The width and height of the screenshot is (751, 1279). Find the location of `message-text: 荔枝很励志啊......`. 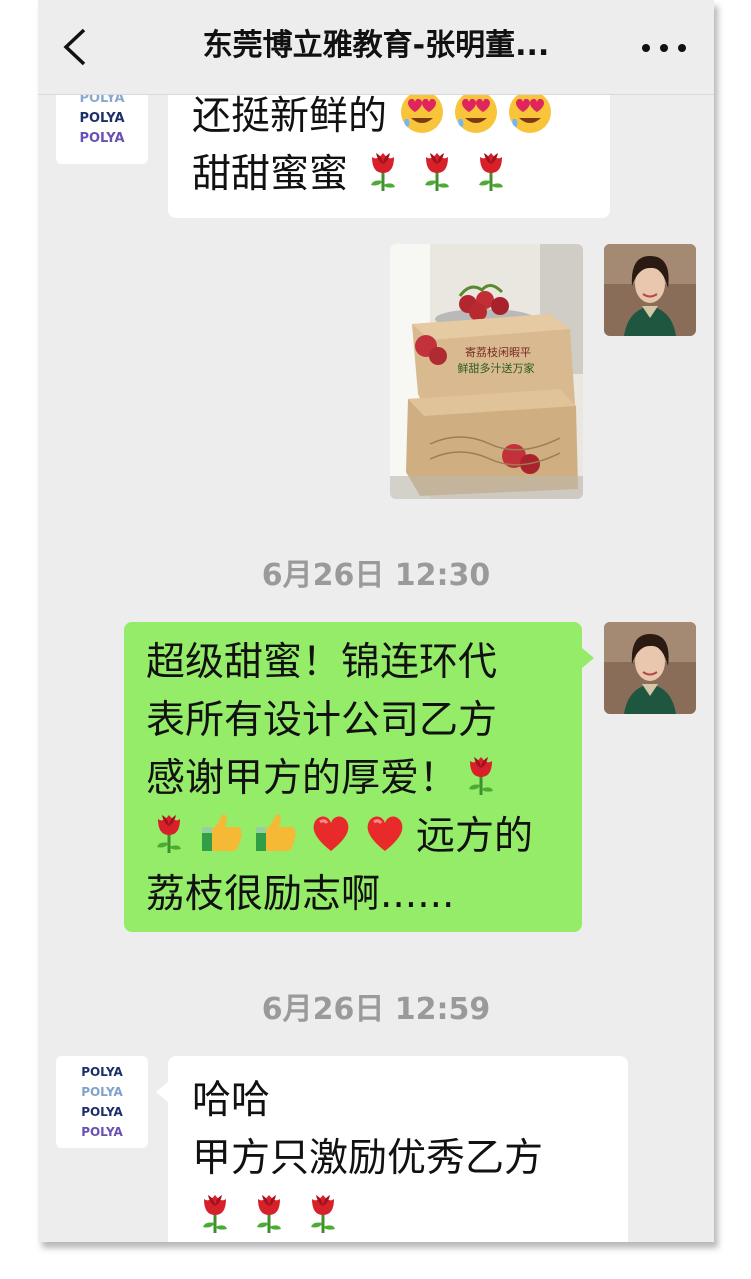

message-text: 荔枝很励志啊...... is located at coordinates (300, 894).